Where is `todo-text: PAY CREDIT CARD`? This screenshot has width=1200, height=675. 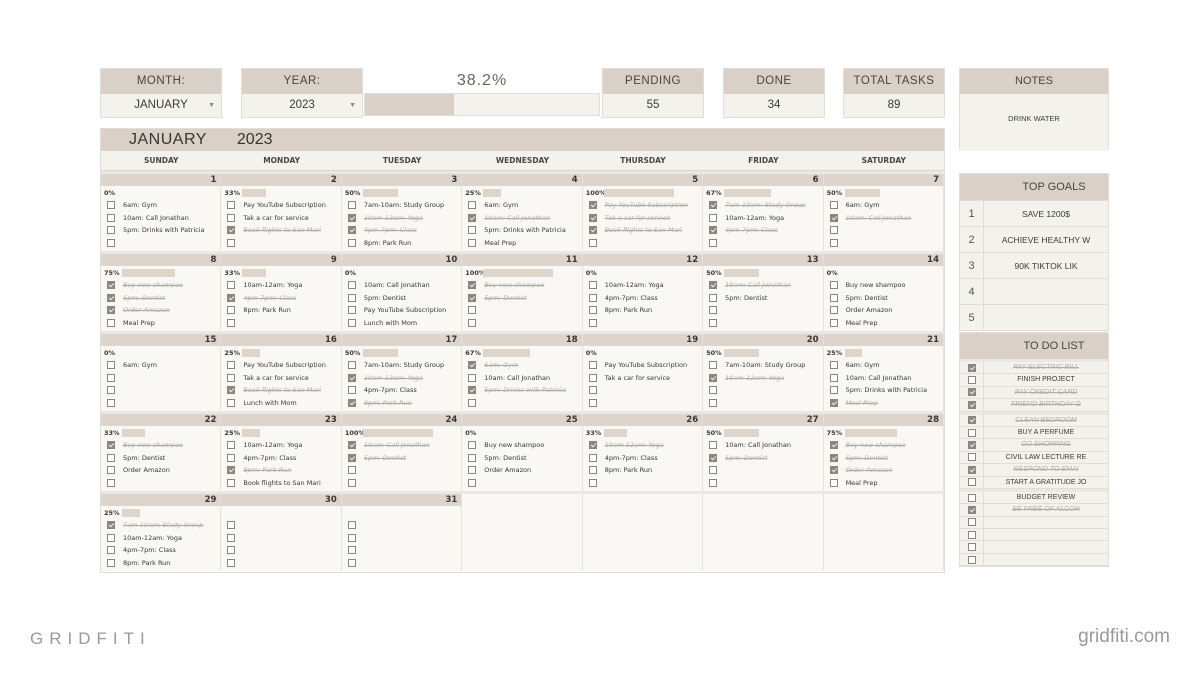 todo-text: PAY CREDIT CARD is located at coordinates (1046, 392).